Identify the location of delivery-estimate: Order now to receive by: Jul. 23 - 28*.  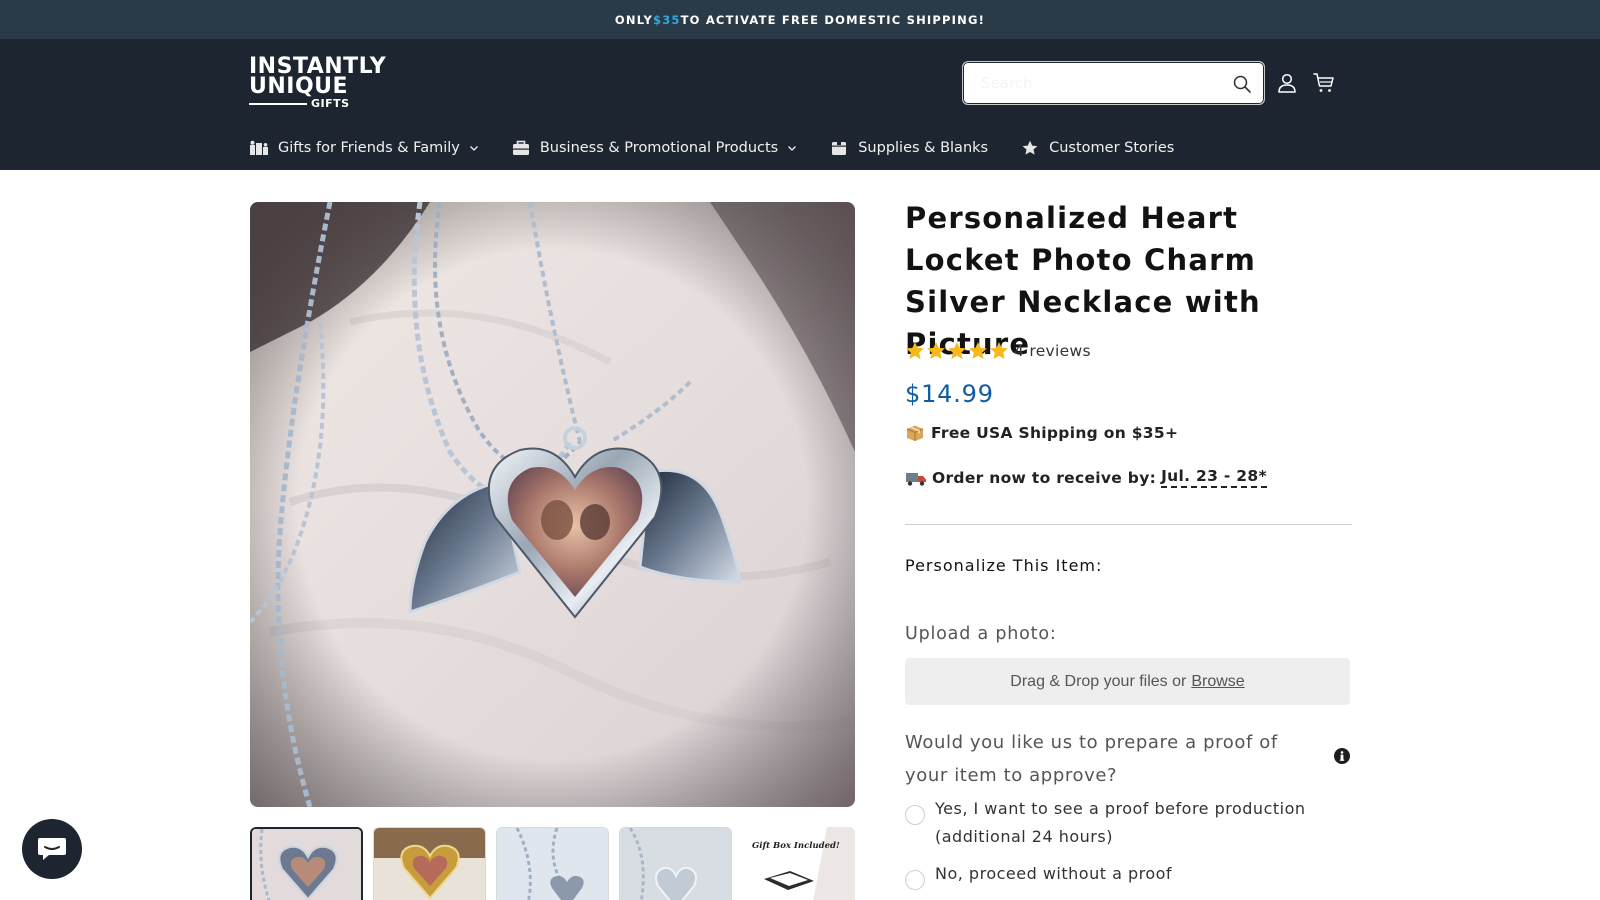
(1086, 477).